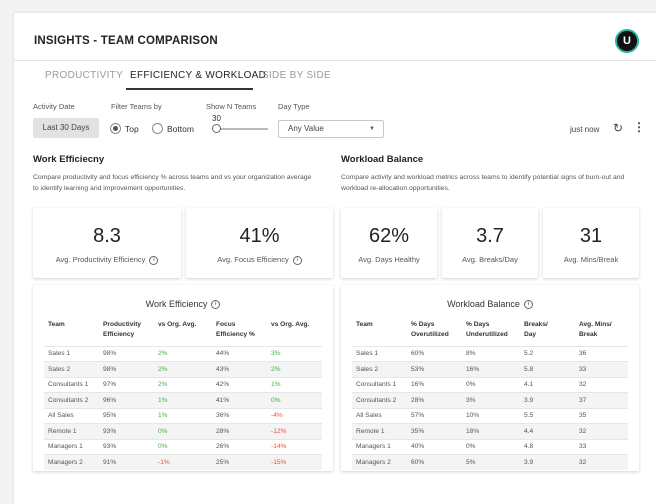 This screenshot has width=656, height=504. I want to click on table-cell: 4.4, so click(547, 431).